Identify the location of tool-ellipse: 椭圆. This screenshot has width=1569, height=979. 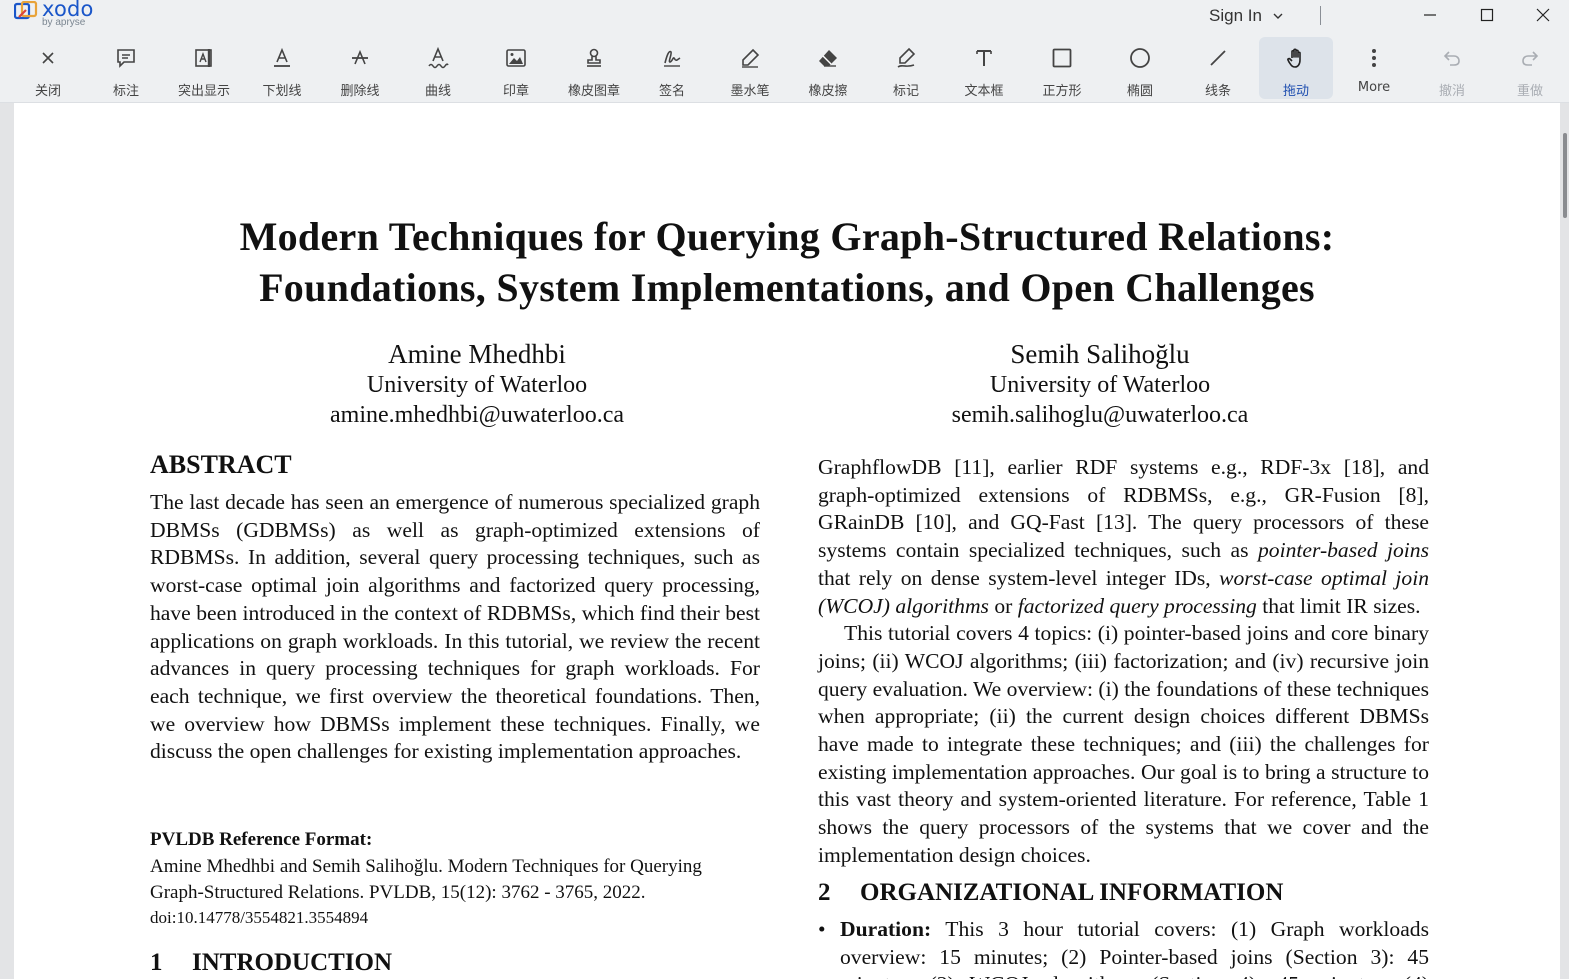
(1140, 68).